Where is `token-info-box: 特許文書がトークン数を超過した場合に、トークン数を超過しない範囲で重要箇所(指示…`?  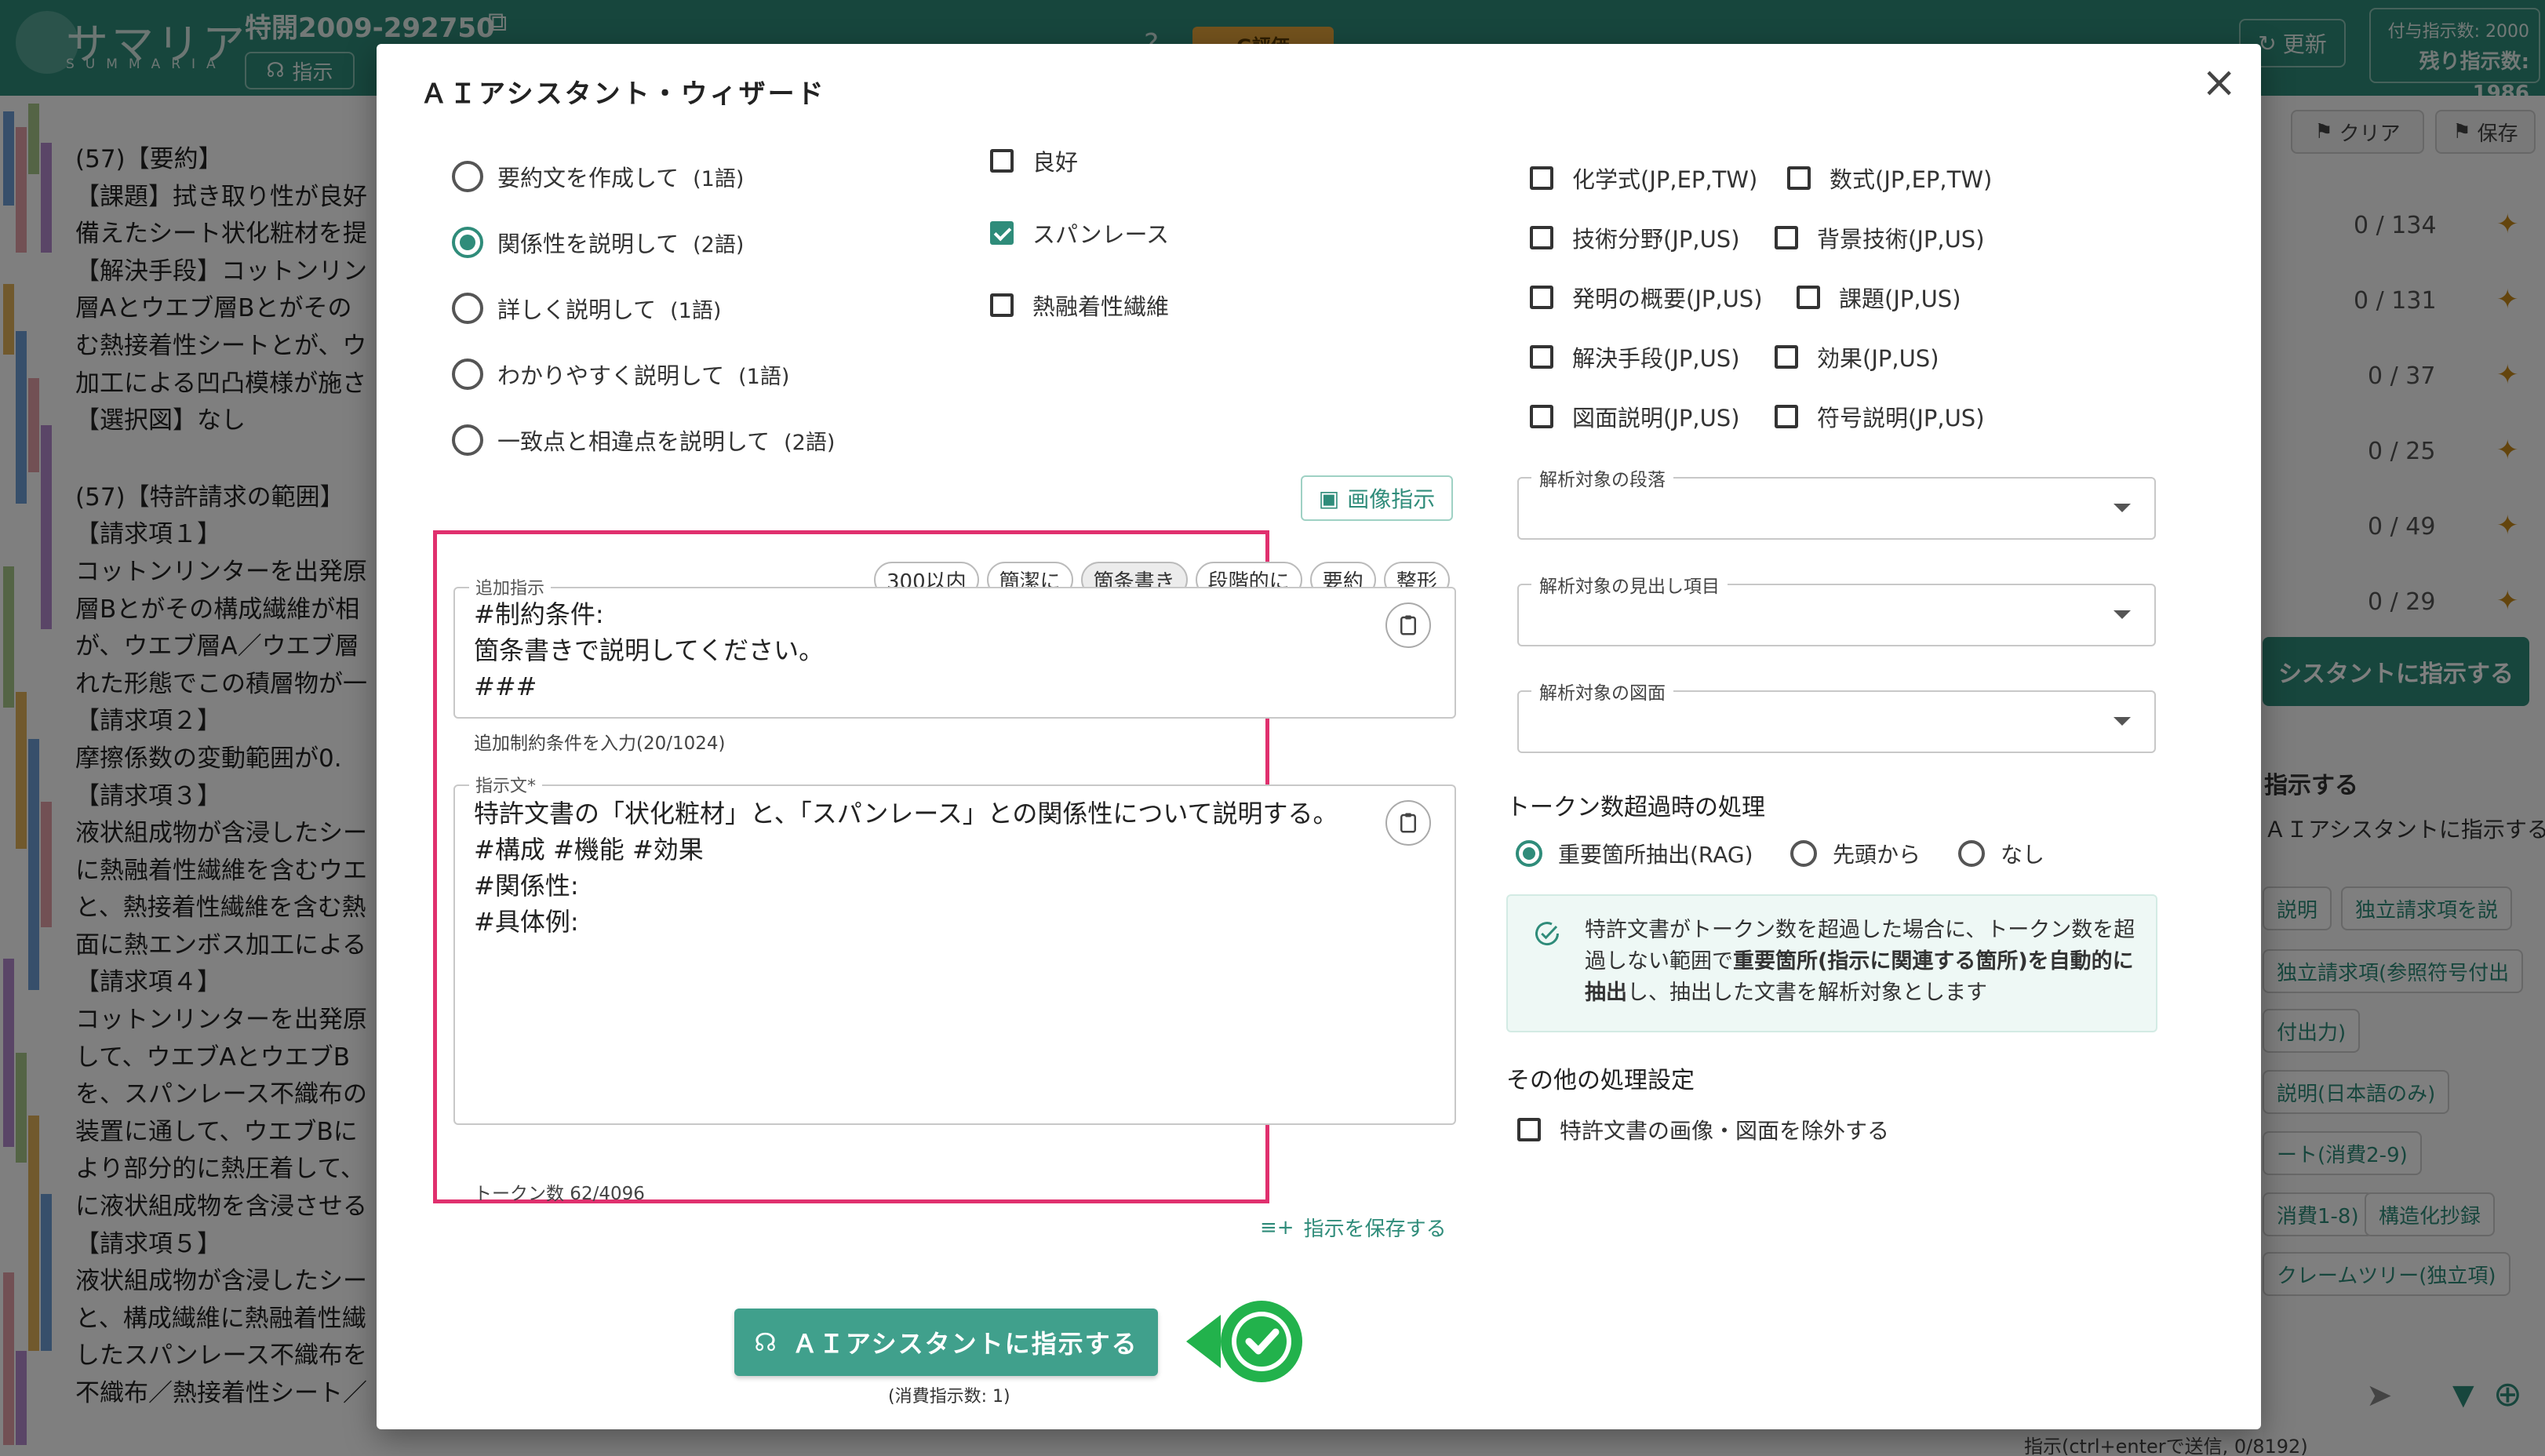
token-info-box: 特許文書がトークン数を超過した場合に、トークン数を超過しない範囲で重要箇所(指示… is located at coordinates (1831, 963).